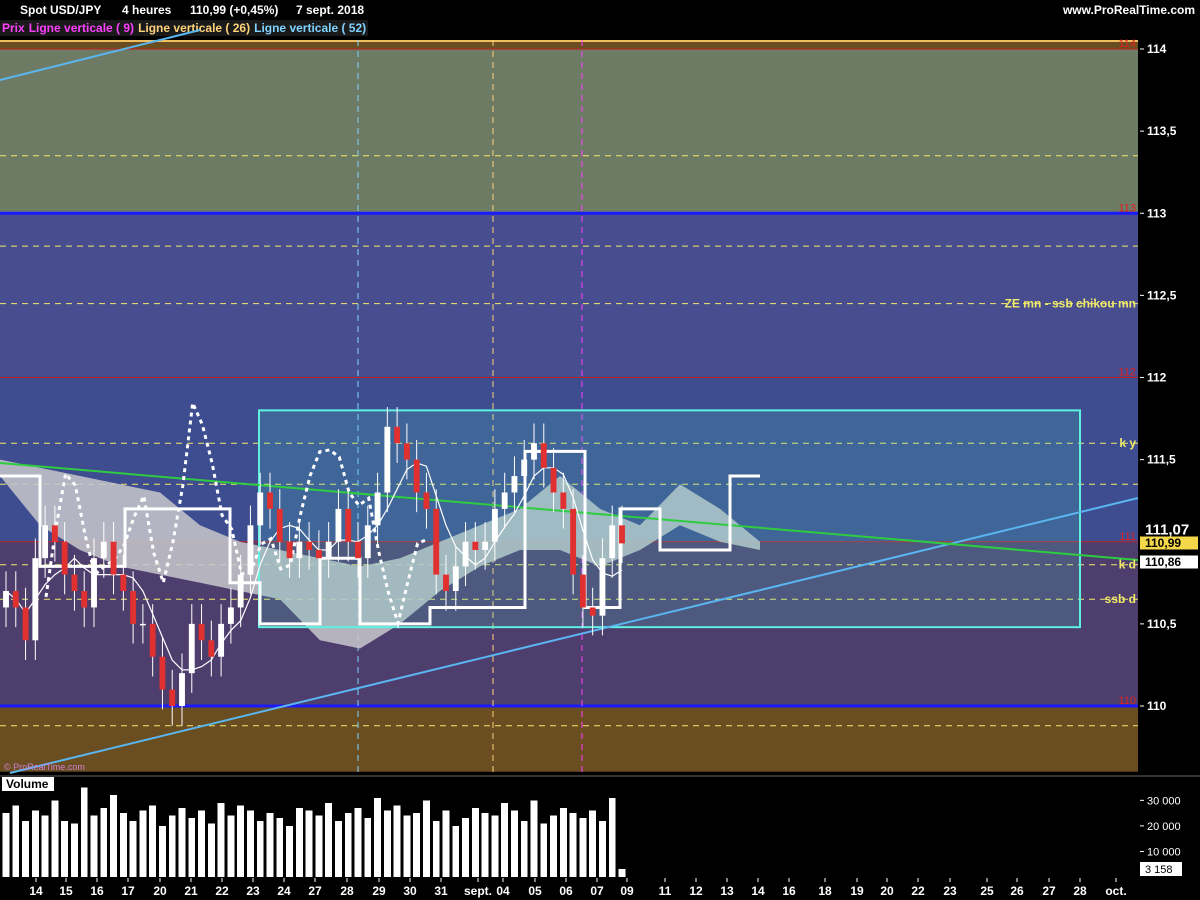 This screenshot has width=1200, height=900. Describe the element at coordinates (1127, 372) in the screenshot. I see `level-labels: 114 113 112 111 110` at that location.